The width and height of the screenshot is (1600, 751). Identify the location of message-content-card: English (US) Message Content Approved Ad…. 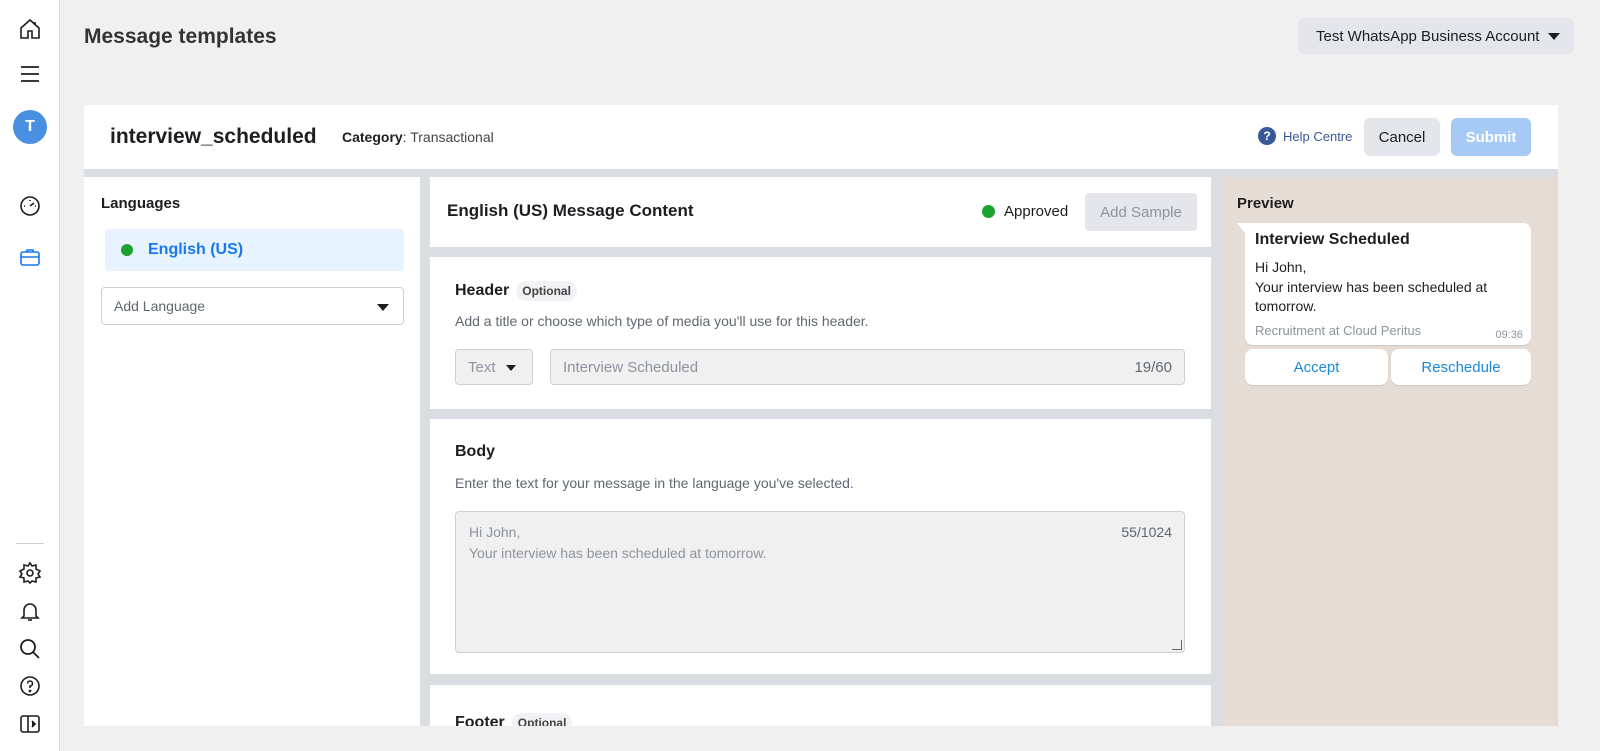
(820, 212).